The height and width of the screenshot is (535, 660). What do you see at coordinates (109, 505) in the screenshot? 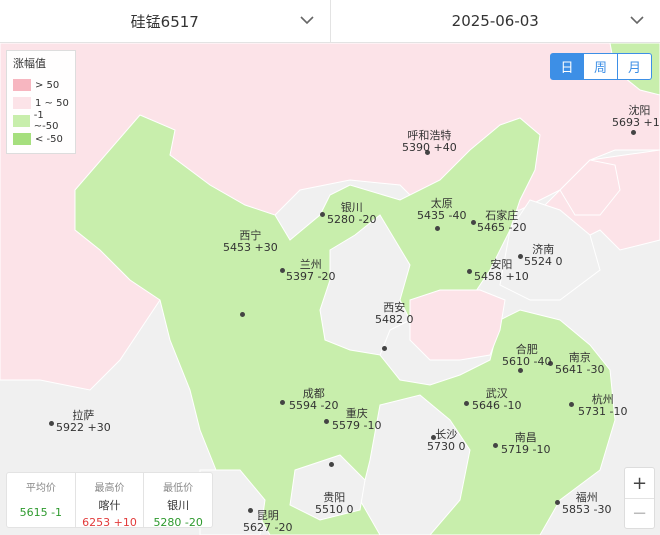
I see `stat-city: 喀什` at bounding box center [109, 505].